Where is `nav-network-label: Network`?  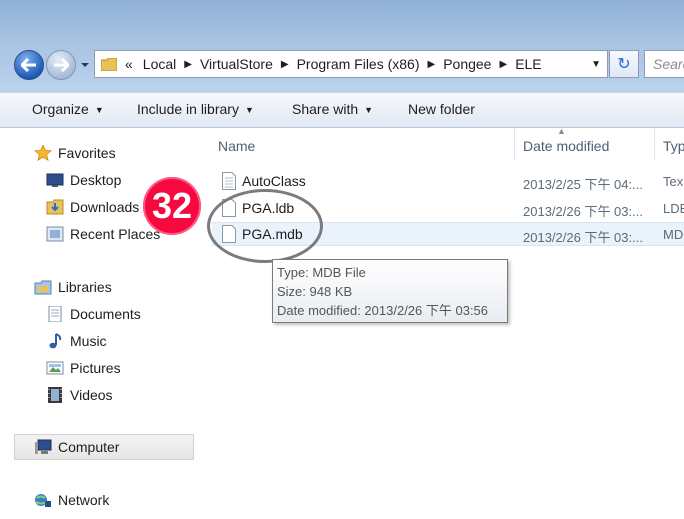
nav-network-label: Network is located at coordinates (84, 500).